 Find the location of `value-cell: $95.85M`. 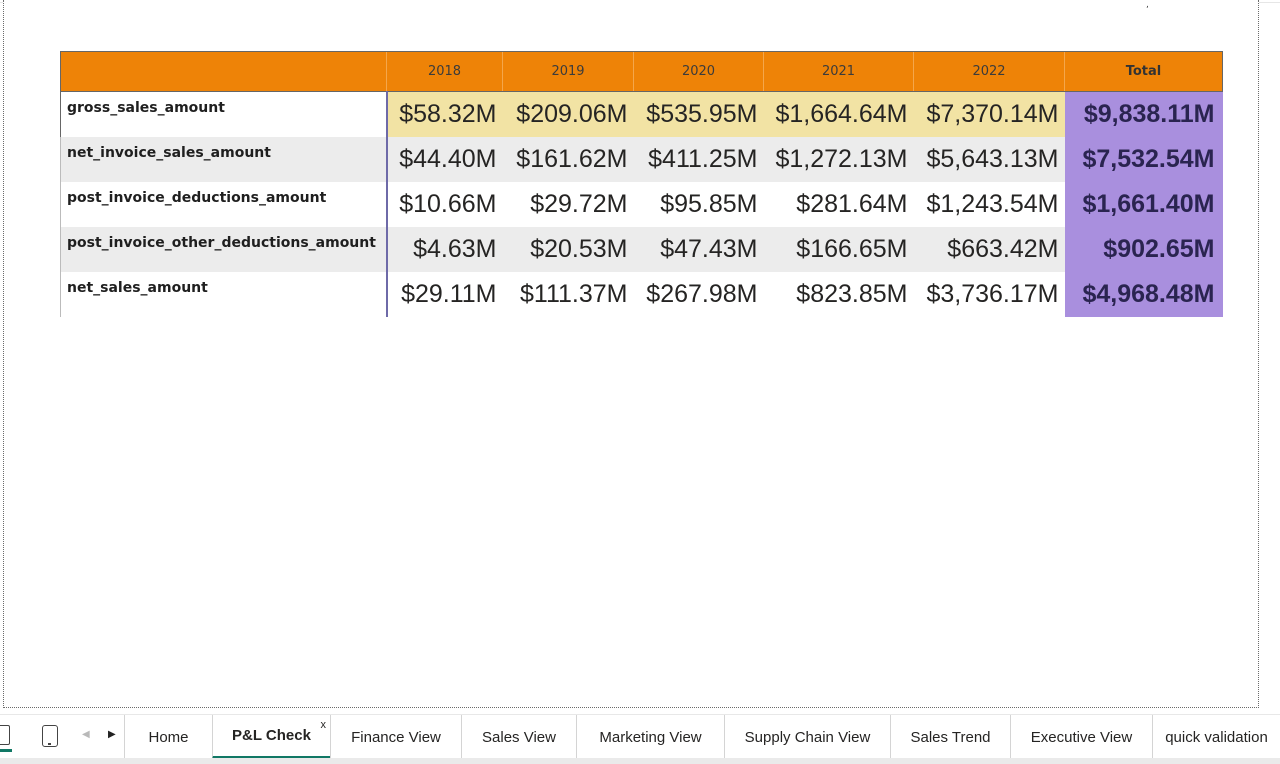

value-cell: $95.85M is located at coordinates (699, 204).